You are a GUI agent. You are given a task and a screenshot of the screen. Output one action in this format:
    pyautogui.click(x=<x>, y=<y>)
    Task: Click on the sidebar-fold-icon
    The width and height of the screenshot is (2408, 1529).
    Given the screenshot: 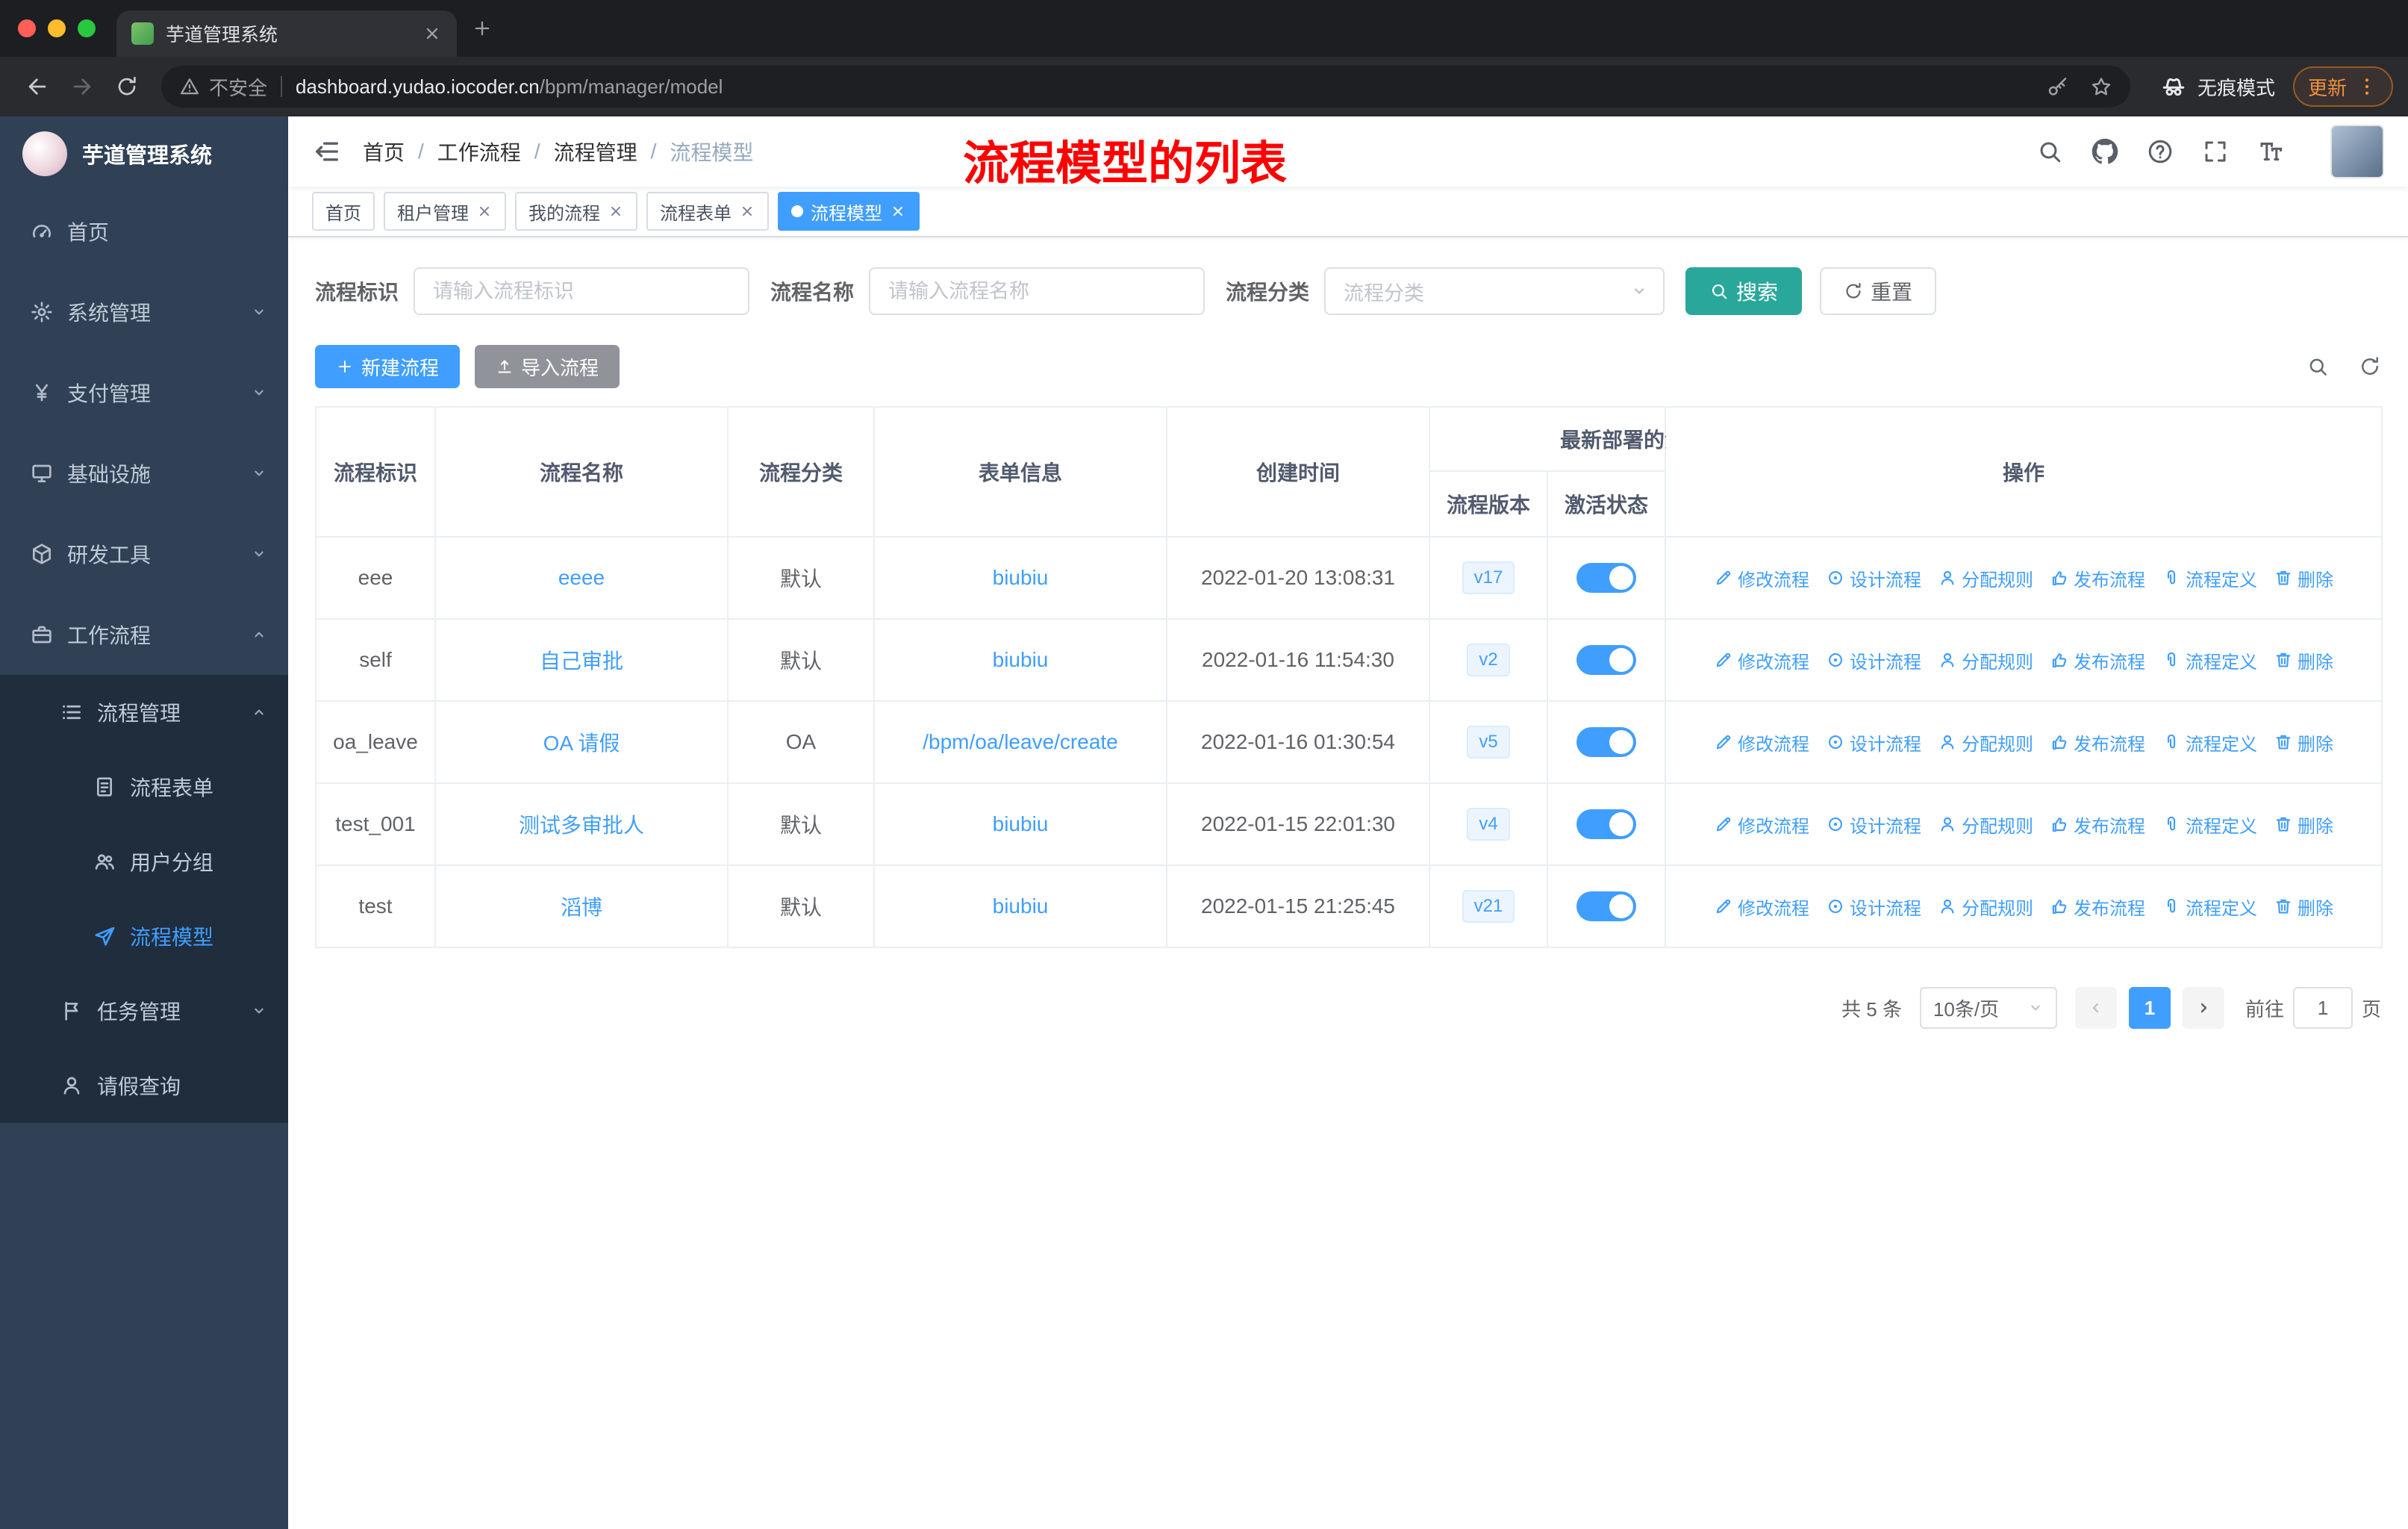 What is the action you would take?
    pyautogui.click(x=327, y=151)
    